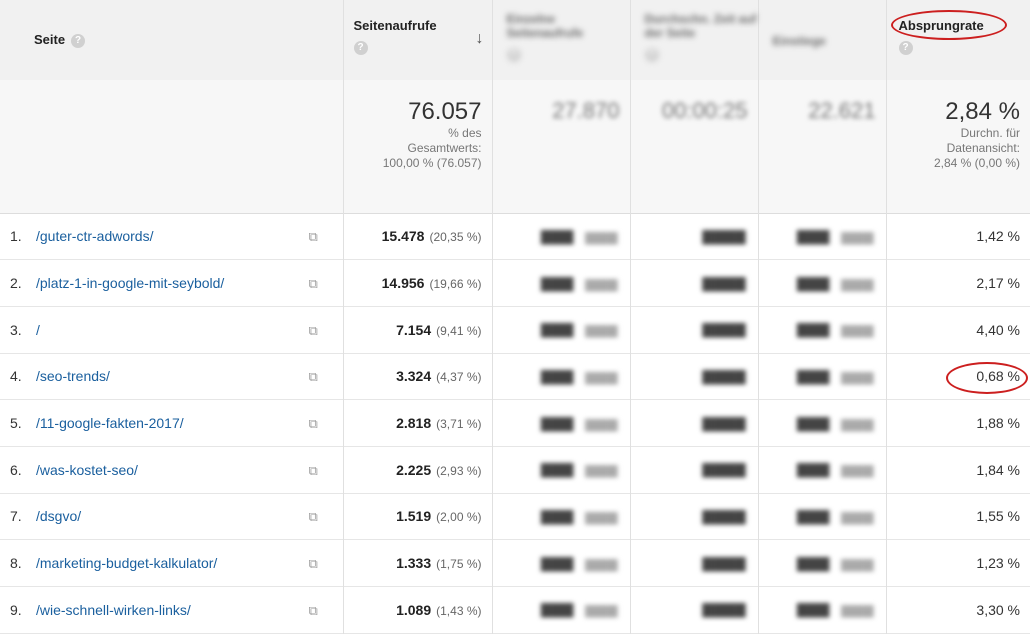 Image resolution: width=1030 pixels, height=634 pixels. I want to click on page-link: /, so click(172, 330).